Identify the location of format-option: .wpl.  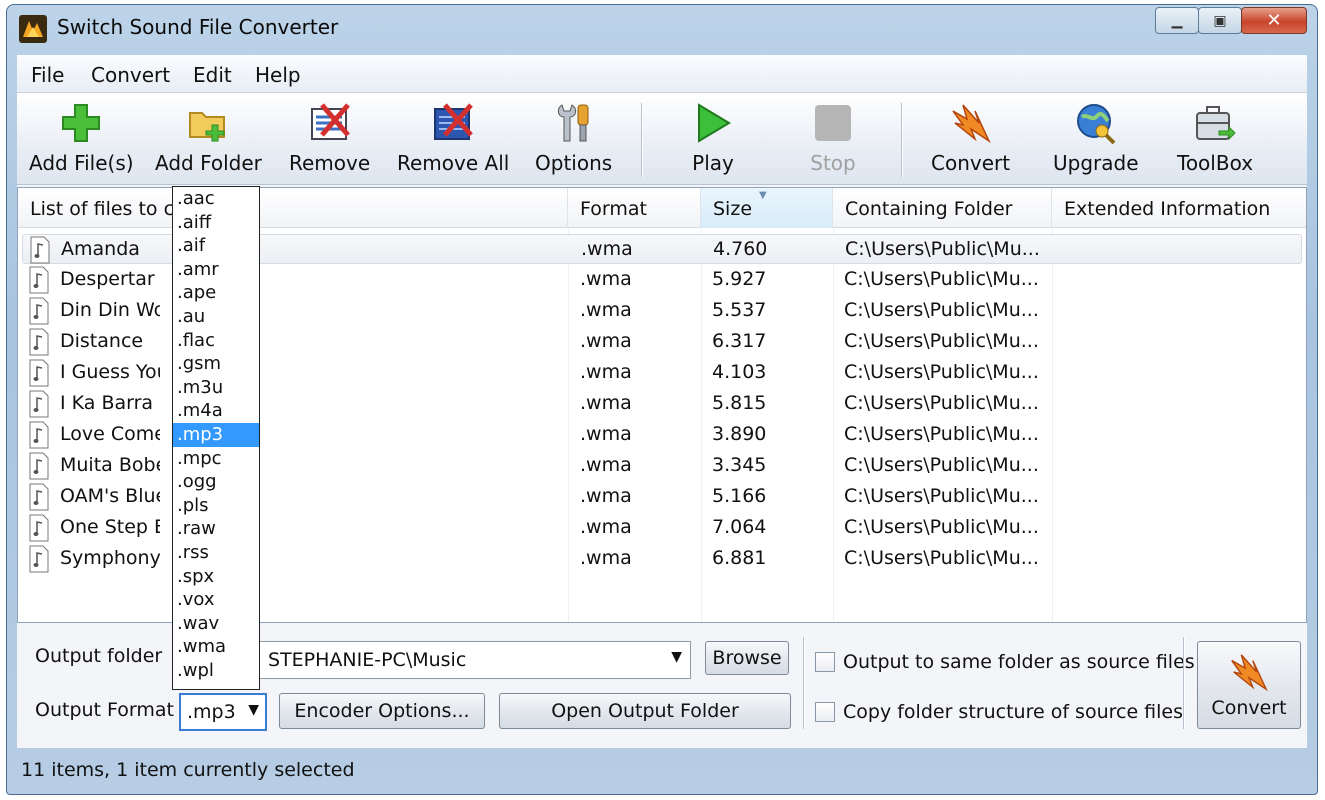
(216, 671).